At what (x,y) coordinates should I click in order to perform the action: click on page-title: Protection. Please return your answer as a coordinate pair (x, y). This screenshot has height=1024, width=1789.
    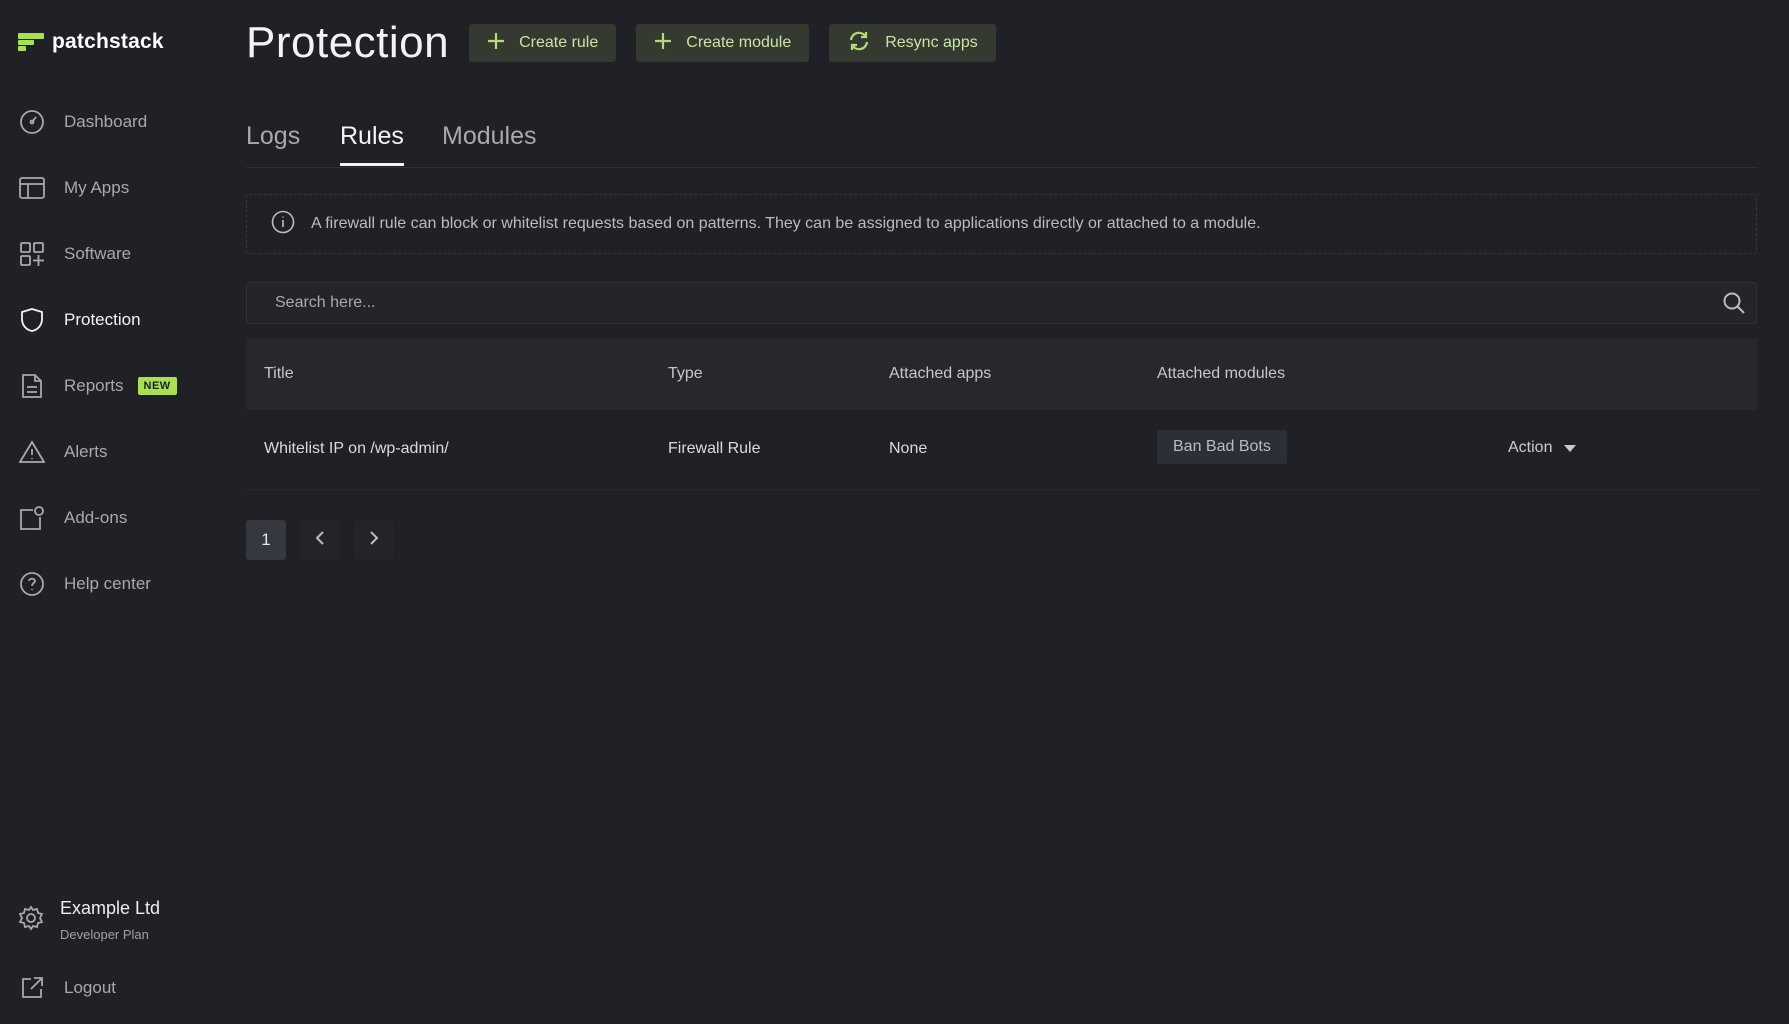
    Looking at the image, I should click on (348, 42).